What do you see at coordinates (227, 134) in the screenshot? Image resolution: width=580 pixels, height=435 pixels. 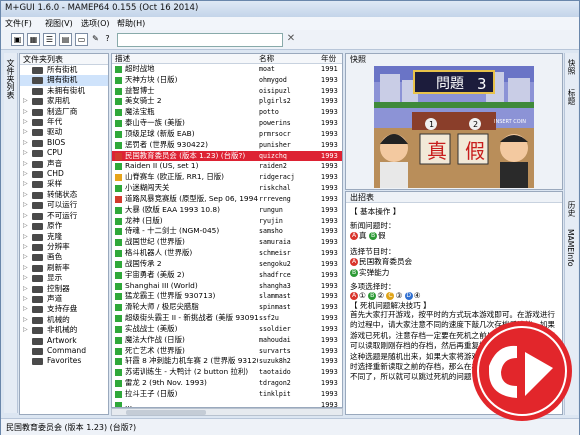 I see `game-row: 顶级足球 (新版 EAB) prmrsocr 1993` at bounding box center [227, 134].